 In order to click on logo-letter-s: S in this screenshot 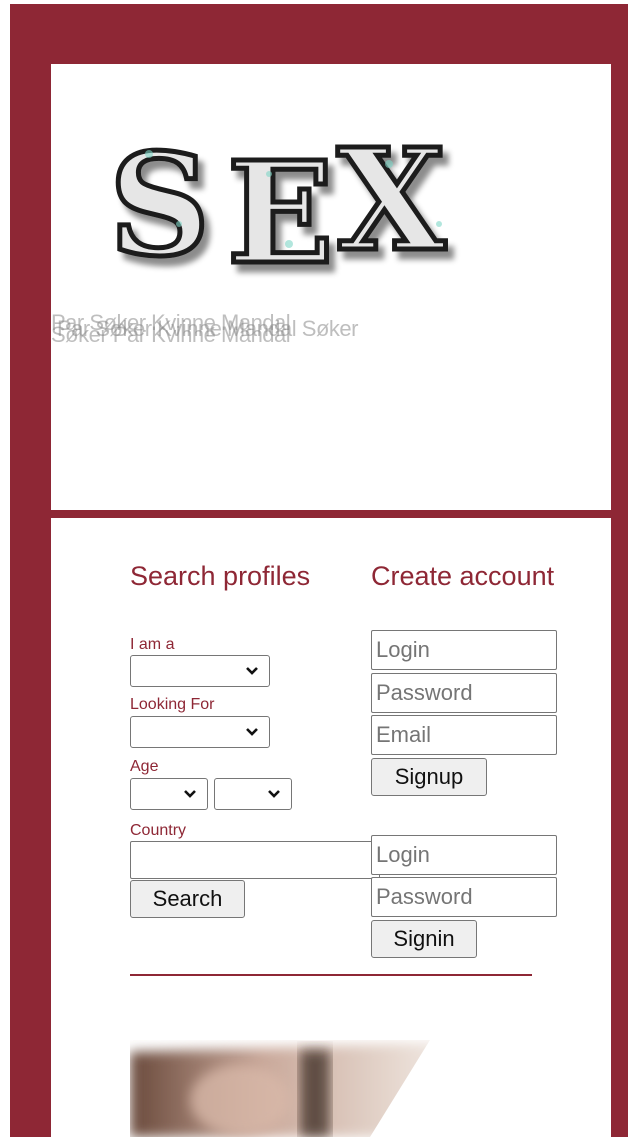, I will do `click(159, 204)`.